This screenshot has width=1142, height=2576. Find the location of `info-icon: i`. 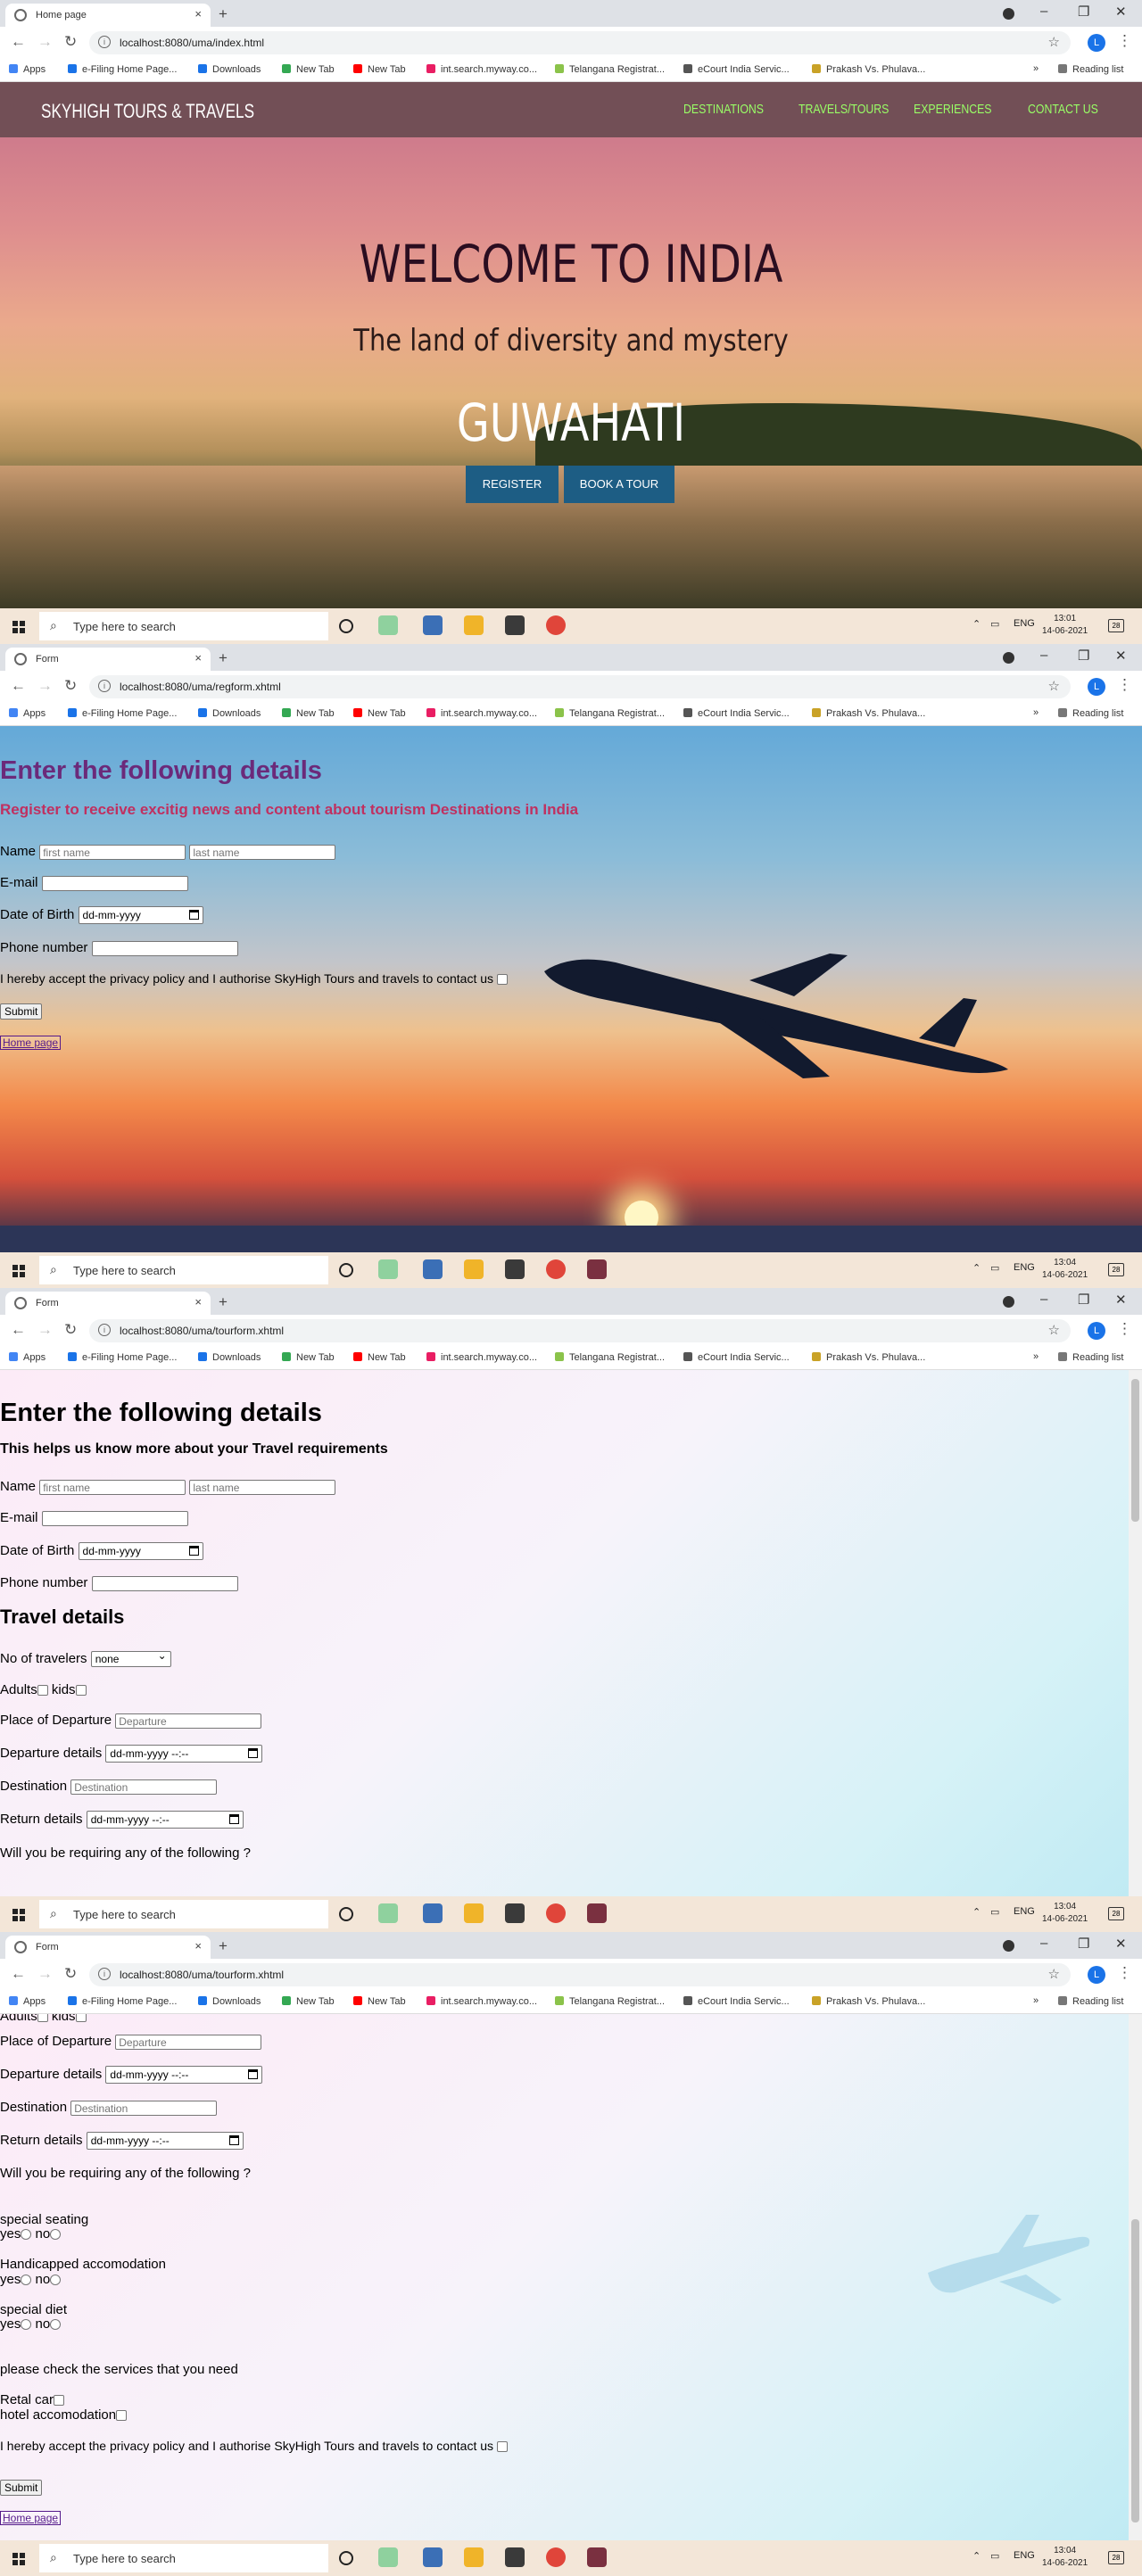

info-icon: i is located at coordinates (104, 1330).